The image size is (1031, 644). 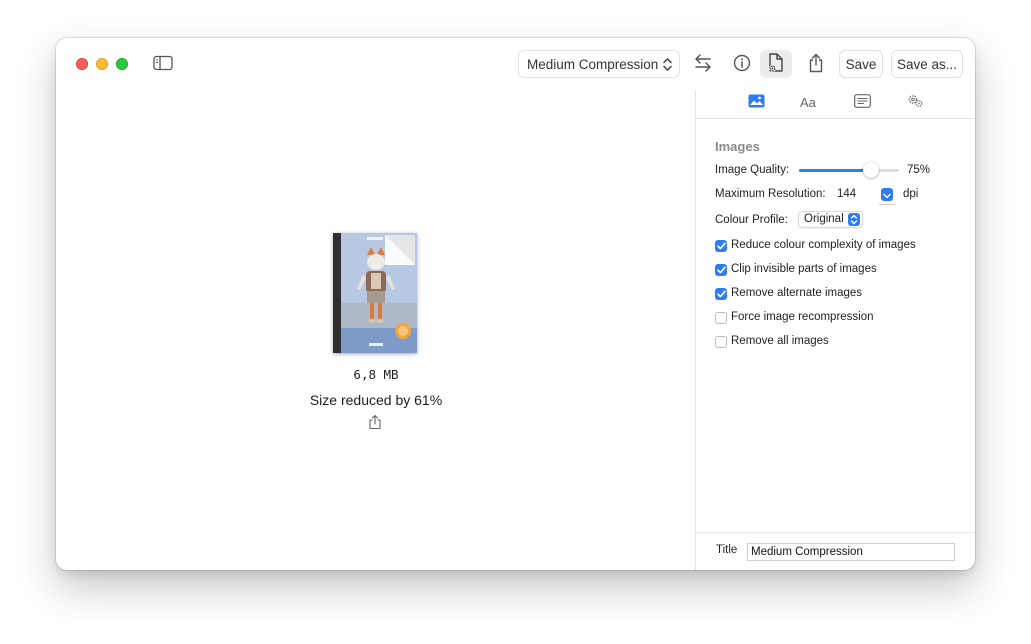 I want to click on share-icon, so click(x=816, y=64).